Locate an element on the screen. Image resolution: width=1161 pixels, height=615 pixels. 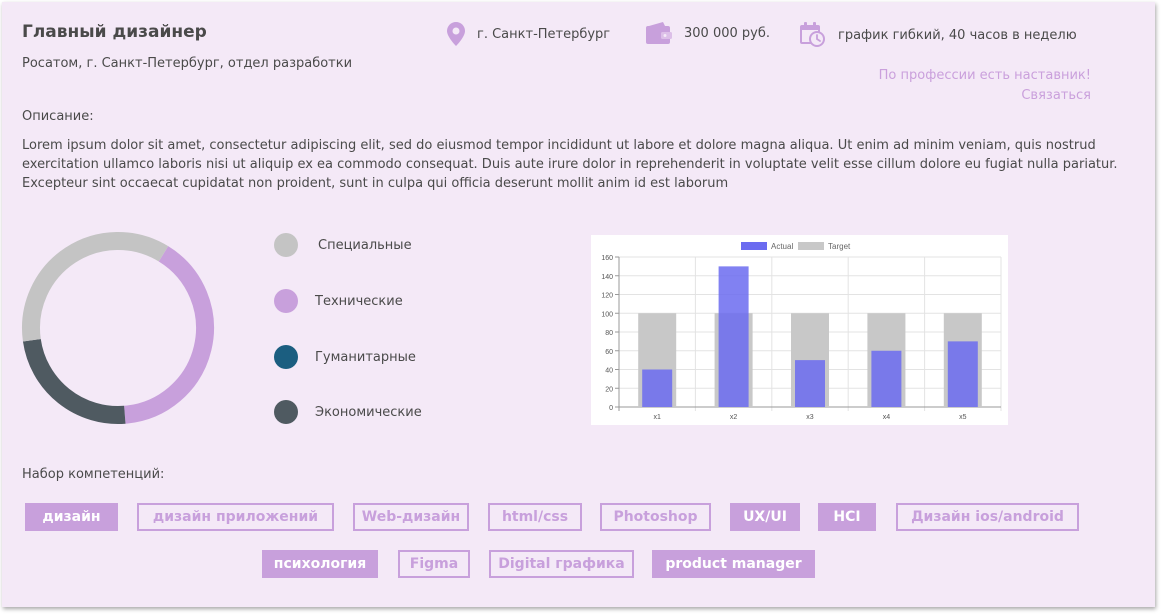
x-tick-label: x3 is located at coordinates (810, 417).